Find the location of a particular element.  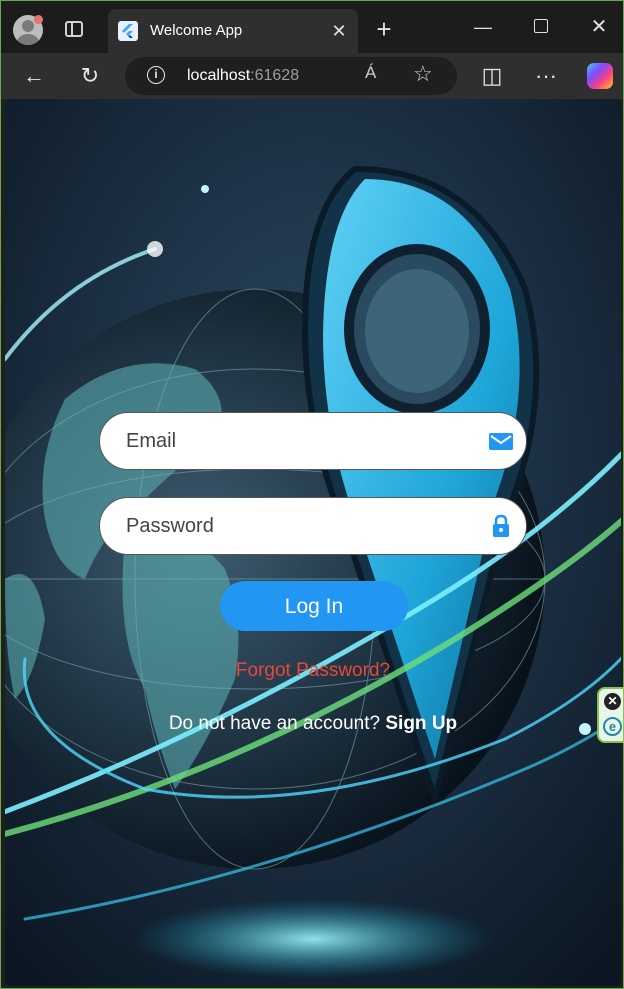

email-input is located at coordinates (296, 441).